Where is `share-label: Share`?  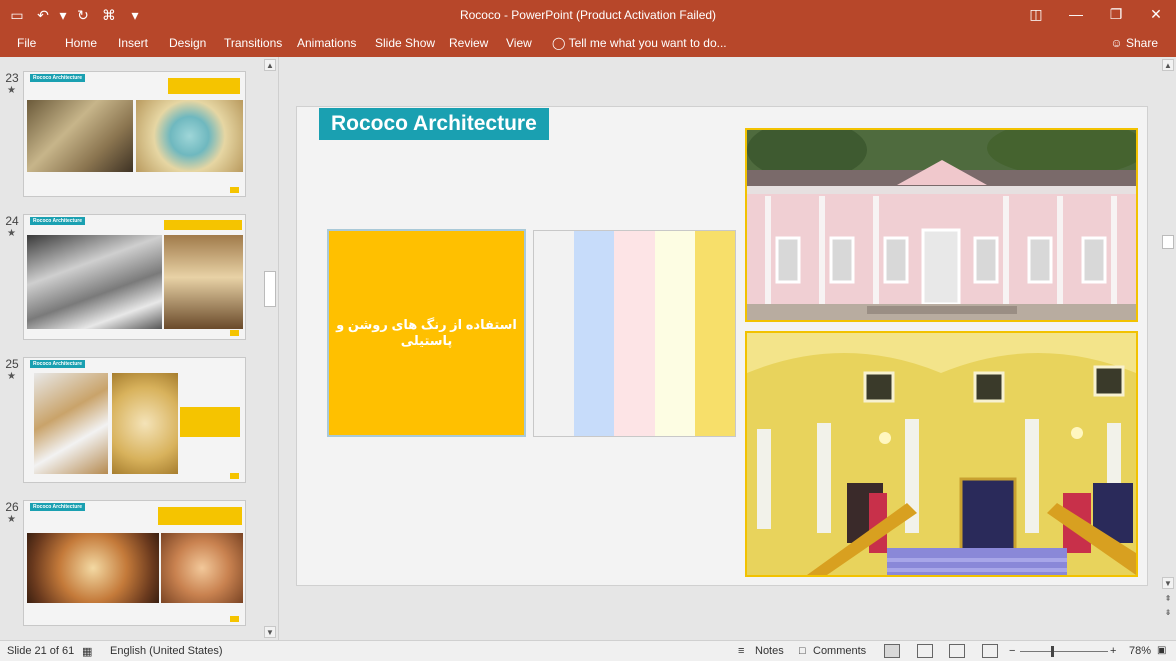
share-label: Share is located at coordinates (1141, 43).